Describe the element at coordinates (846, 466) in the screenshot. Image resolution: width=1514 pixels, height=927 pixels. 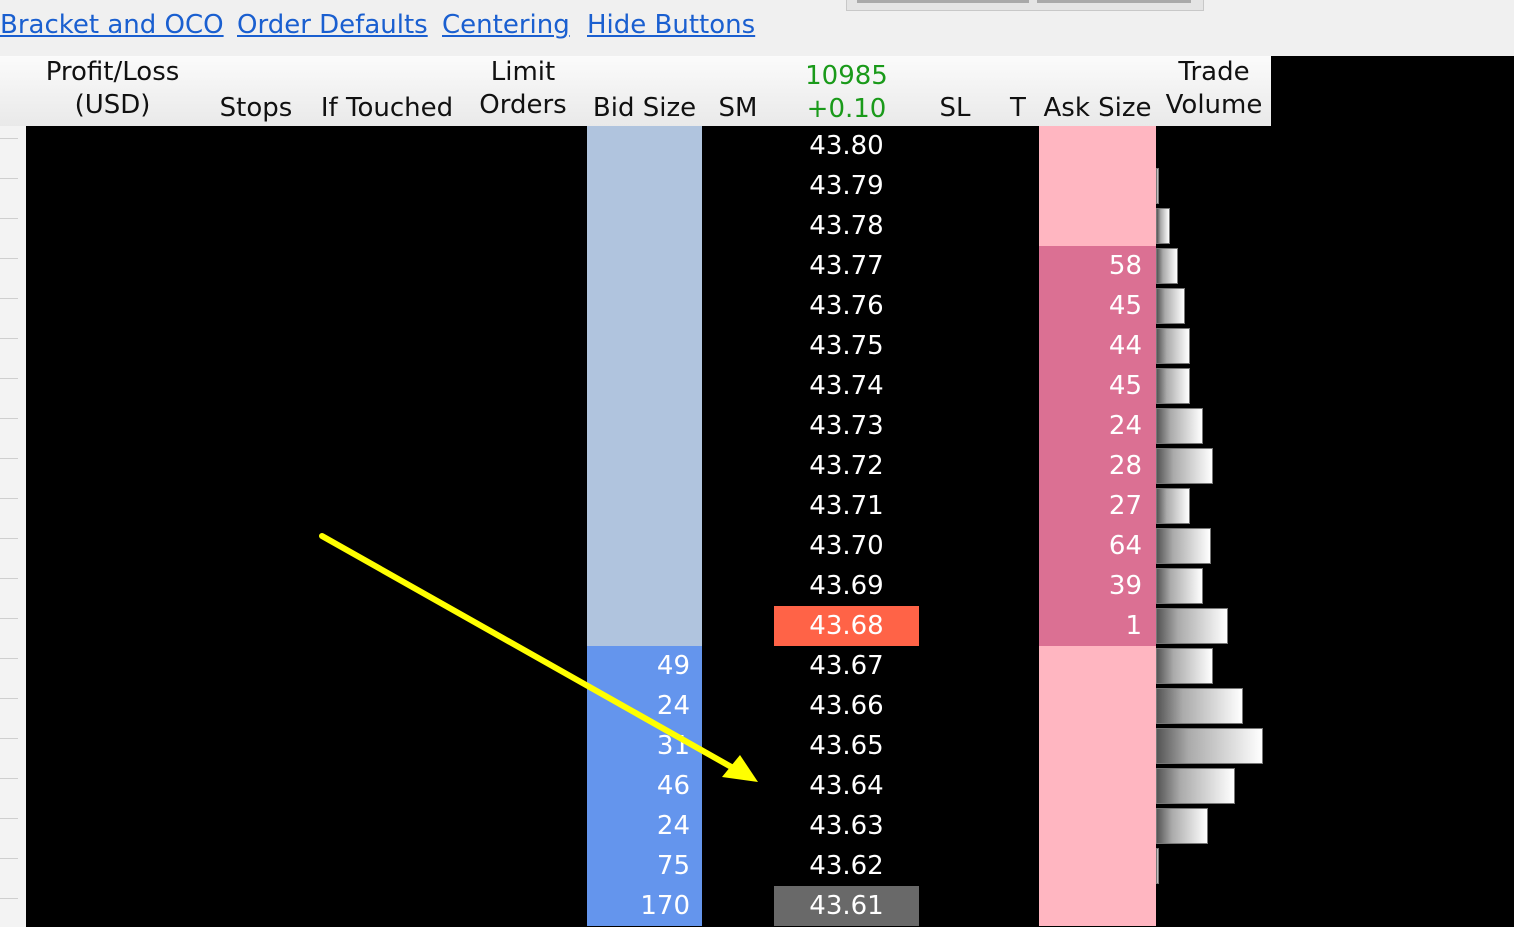
I see `price-cell: 43.72` at that location.